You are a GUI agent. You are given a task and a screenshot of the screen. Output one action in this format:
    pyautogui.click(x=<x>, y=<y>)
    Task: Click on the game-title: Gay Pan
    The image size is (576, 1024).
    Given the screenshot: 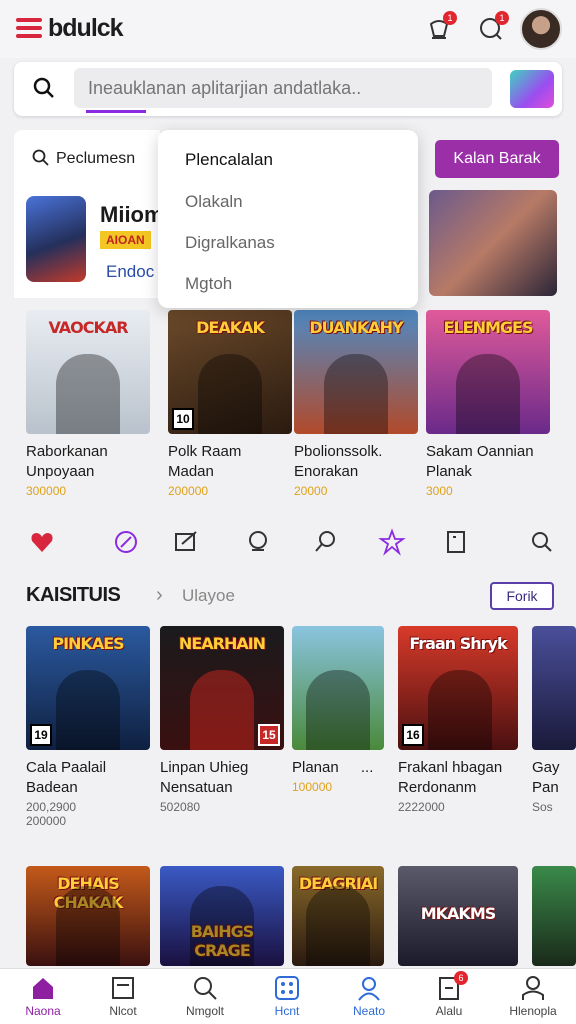 What is the action you would take?
    pyautogui.click(x=546, y=777)
    